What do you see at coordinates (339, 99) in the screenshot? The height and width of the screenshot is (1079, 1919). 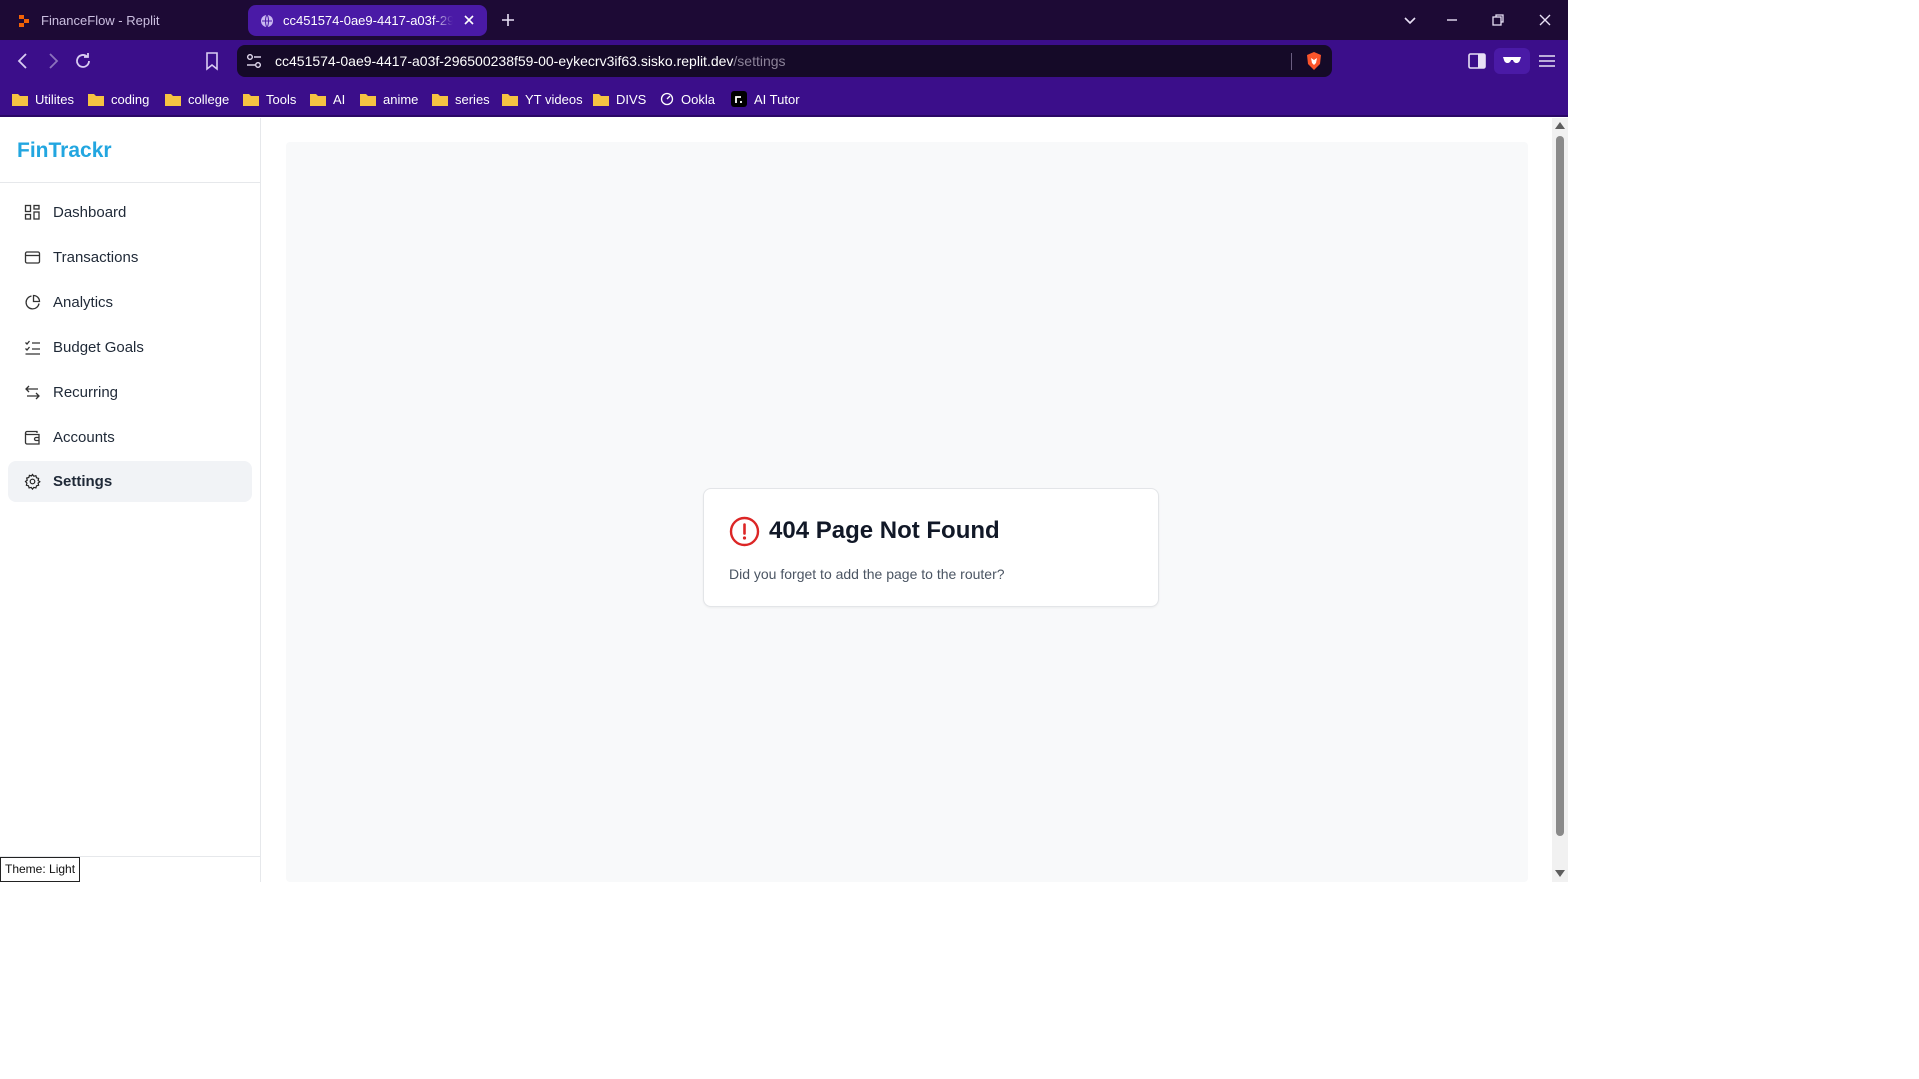 I see `bookmark-label: AI` at bounding box center [339, 99].